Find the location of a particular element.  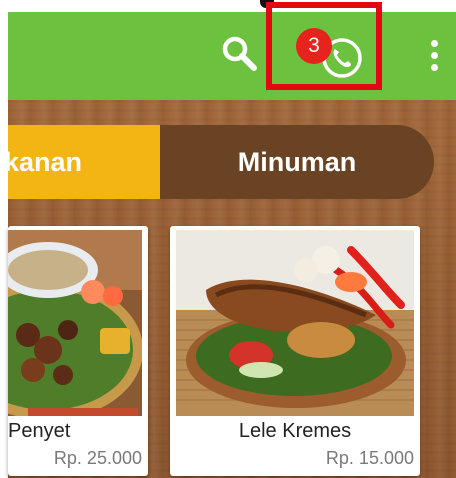

more-vert-icon is located at coordinates (434, 43).